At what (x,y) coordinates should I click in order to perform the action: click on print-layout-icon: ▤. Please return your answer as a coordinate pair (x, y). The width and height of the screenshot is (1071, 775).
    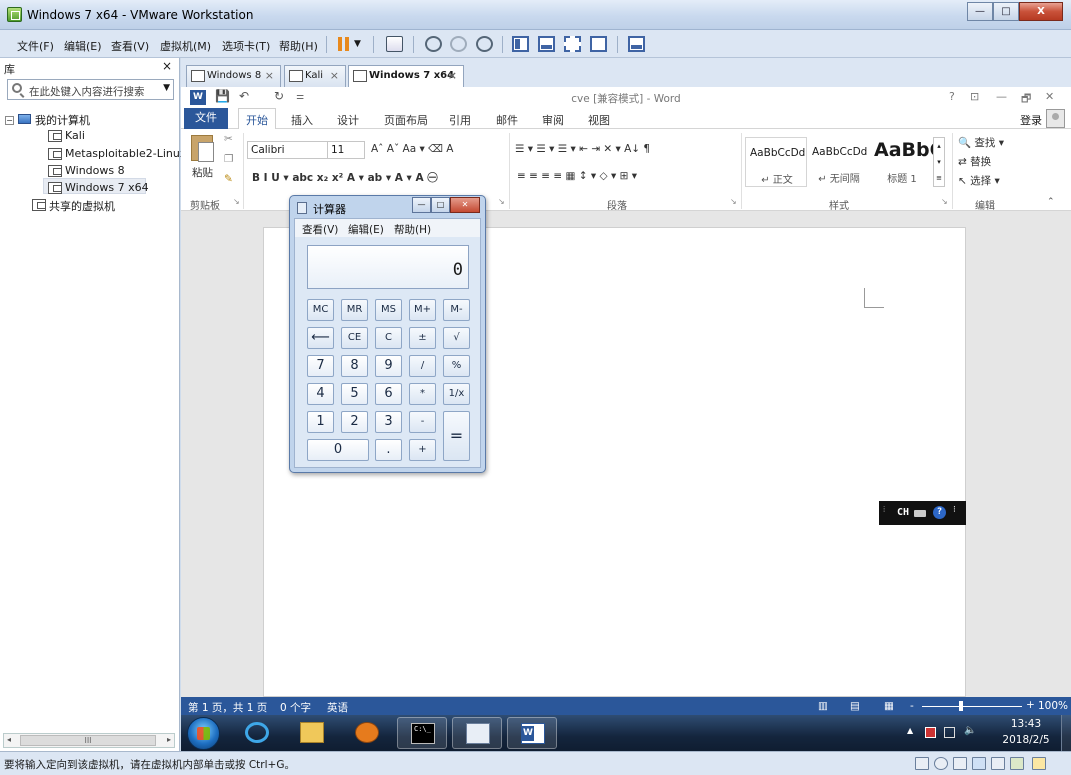
    Looking at the image, I should click on (855, 706).